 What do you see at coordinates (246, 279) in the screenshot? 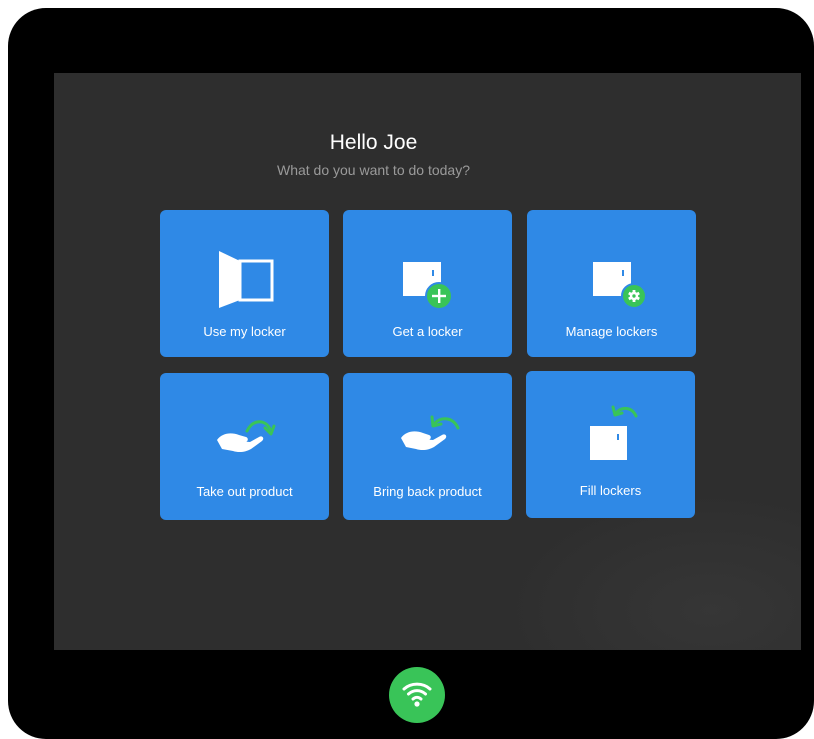
I see `open-locker-icon` at bounding box center [246, 279].